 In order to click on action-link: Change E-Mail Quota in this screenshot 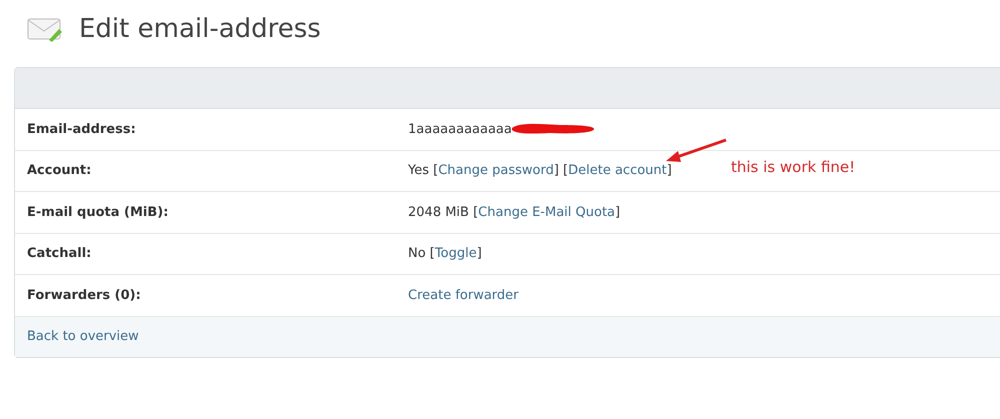, I will do `click(547, 212)`.